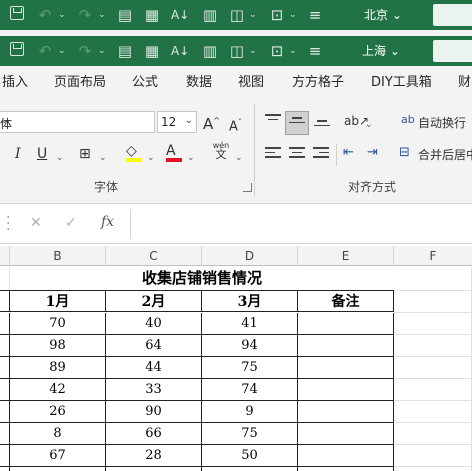 The image size is (472, 471). What do you see at coordinates (237, 51) in the screenshot?
I see `shapes-icon: ◫` at bounding box center [237, 51].